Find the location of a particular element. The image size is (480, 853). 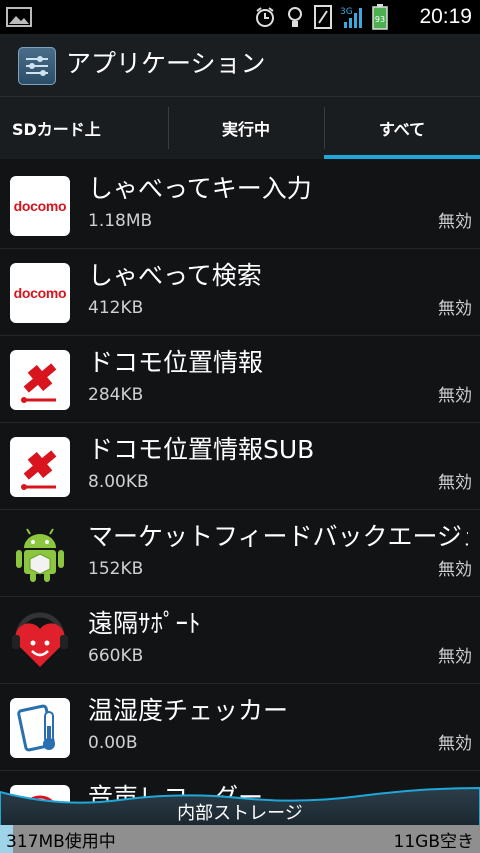

android-robot-icon is located at coordinates (40, 554).